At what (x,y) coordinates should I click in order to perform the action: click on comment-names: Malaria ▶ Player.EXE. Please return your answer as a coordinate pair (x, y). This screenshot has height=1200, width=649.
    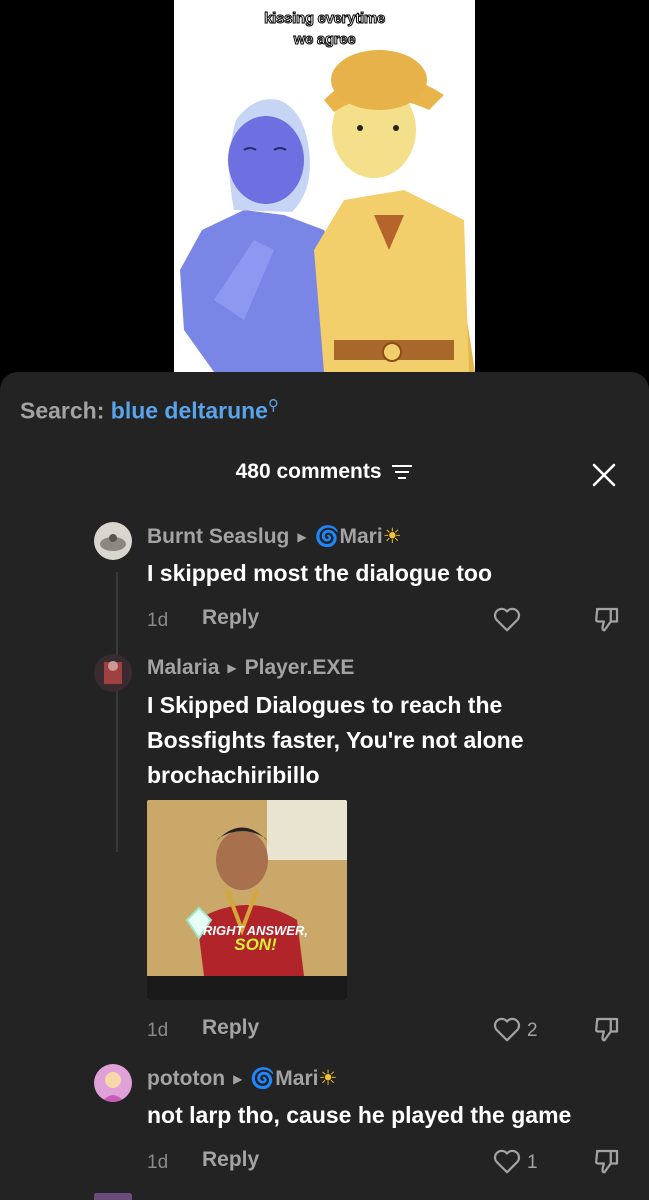
    Looking at the image, I should click on (250, 668).